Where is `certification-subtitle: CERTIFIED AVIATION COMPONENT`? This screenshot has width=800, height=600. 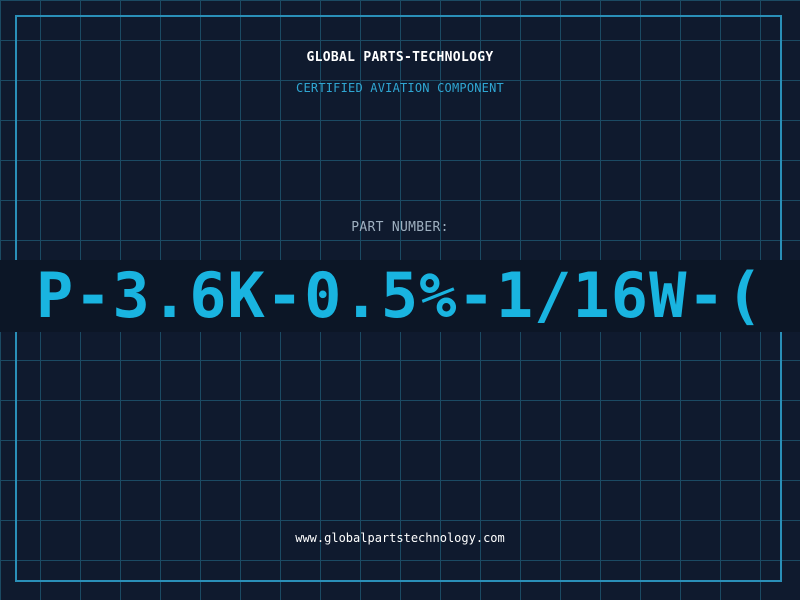
certification-subtitle: CERTIFIED AVIATION COMPONENT is located at coordinates (400, 88).